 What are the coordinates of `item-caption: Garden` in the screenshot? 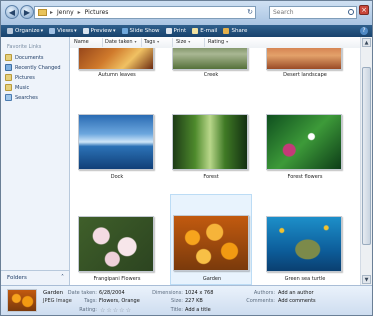 It's located at (212, 279).